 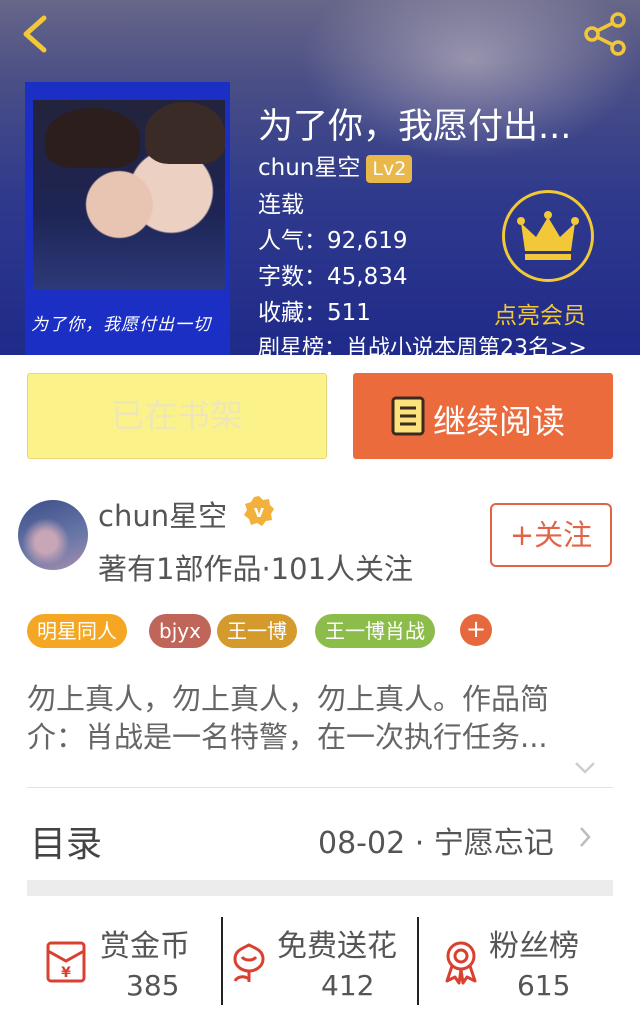 I want to click on divider, so click(x=320, y=787).